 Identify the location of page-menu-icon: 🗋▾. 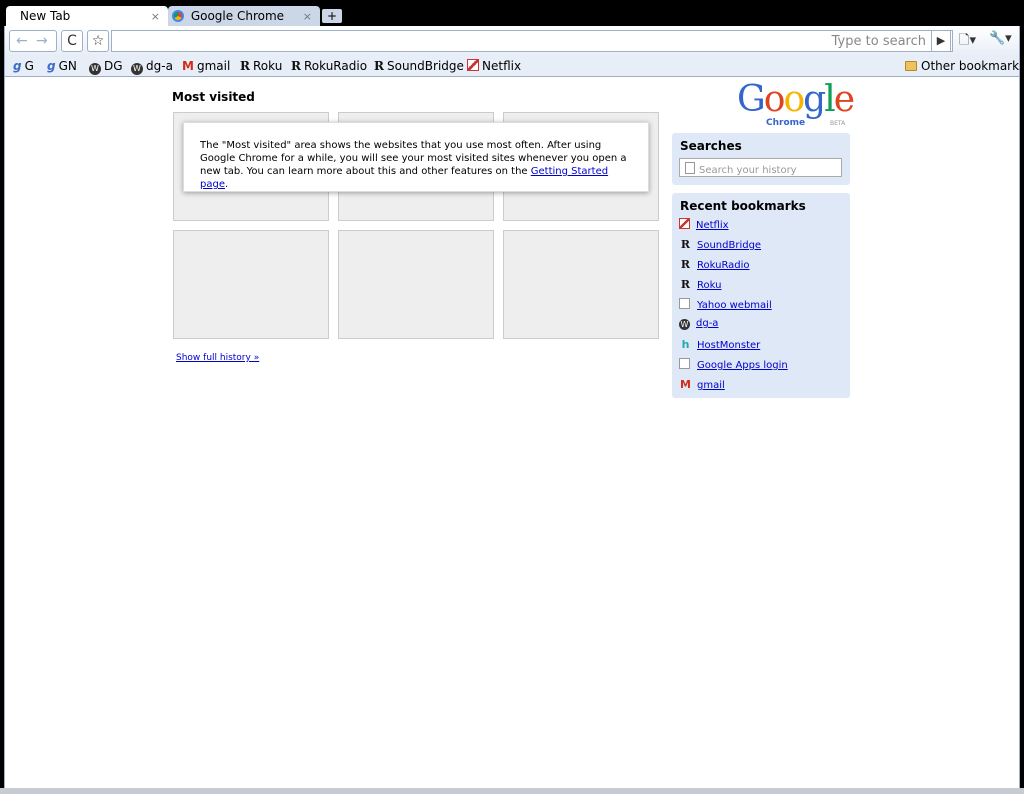
(972, 41).